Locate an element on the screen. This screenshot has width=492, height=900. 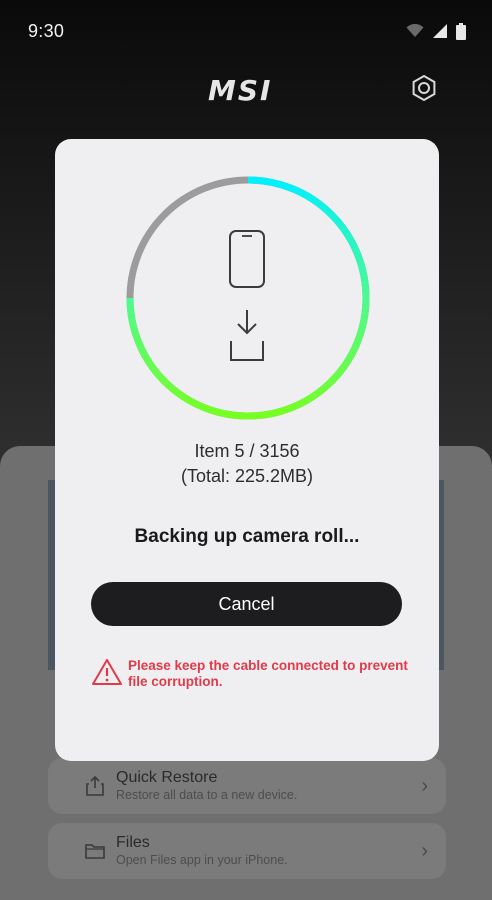
card-subtitle: Restore all data to a new device. is located at coordinates (207, 795).